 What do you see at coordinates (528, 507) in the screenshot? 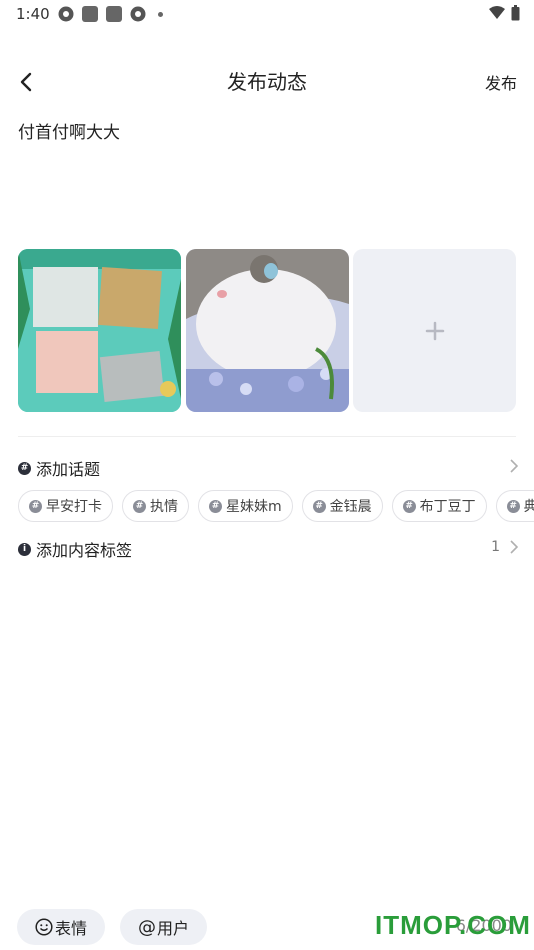
I see `topic-chip-label: 典` at bounding box center [528, 507].